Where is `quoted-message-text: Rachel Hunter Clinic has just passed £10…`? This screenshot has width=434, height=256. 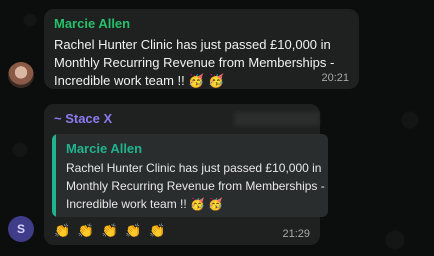
quoted-message-text: Rachel Hunter Clinic has just passed £10… is located at coordinates (195, 186).